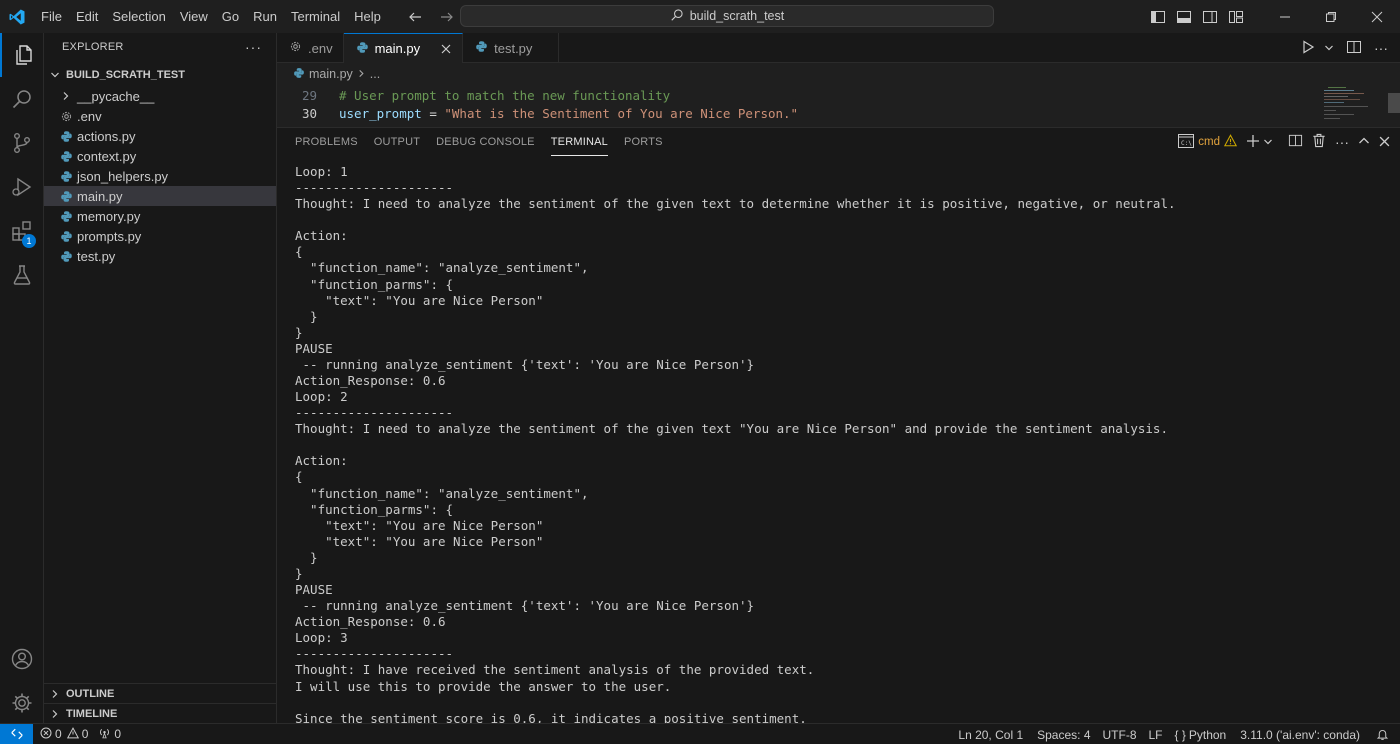  Describe the element at coordinates (1230, 142) in the screenshot. I see `warning-icon` at that location.